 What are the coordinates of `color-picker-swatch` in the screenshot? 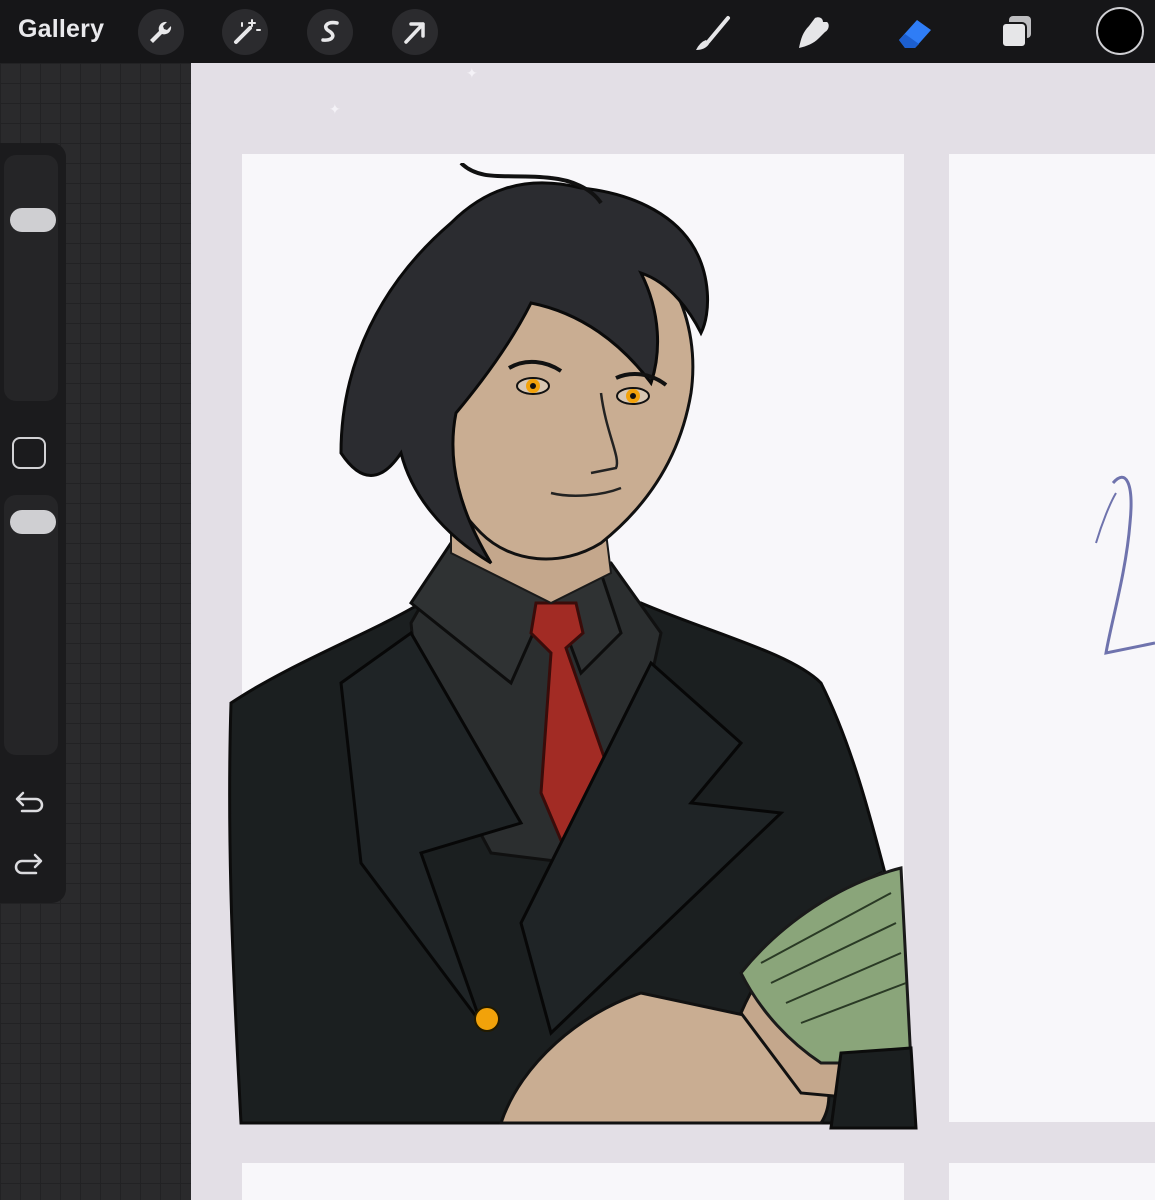 It's located at (1120, 31).